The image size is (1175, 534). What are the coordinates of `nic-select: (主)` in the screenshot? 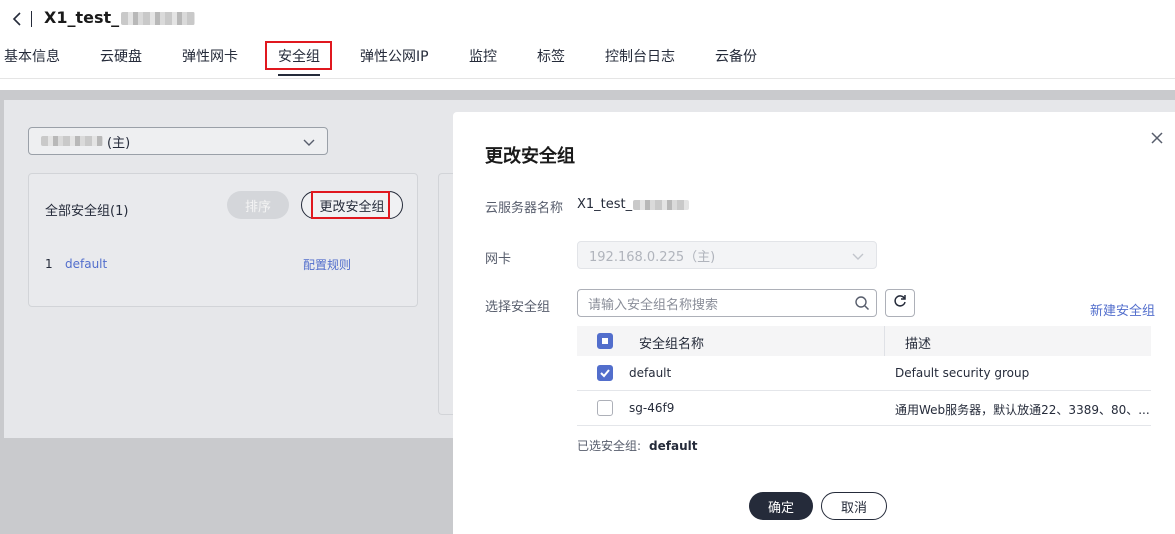 It's located at (178, 141).